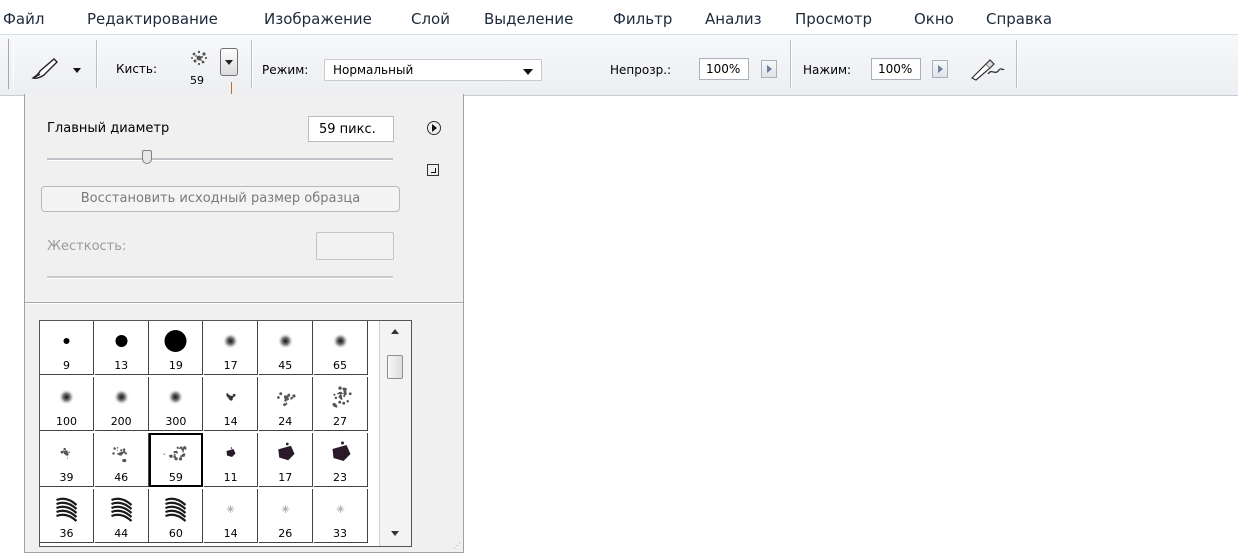 This screenshot has height=553, width=1238. I want to click on slider-thumb, so click(147, 157).